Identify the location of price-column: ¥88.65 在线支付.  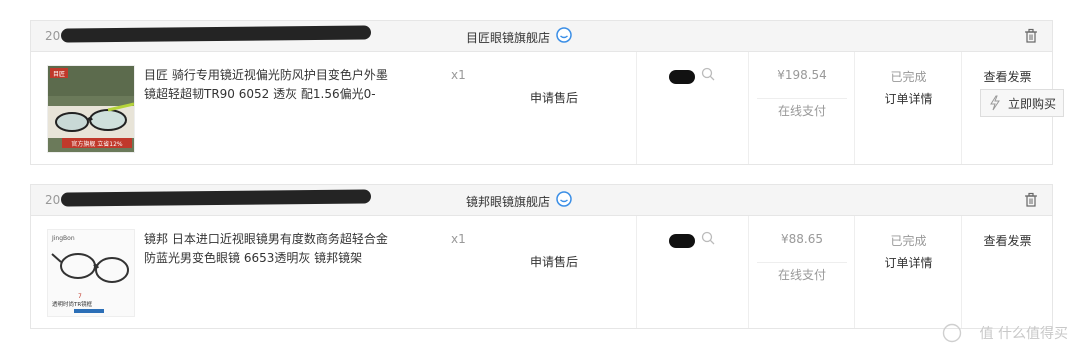
(801, 272).